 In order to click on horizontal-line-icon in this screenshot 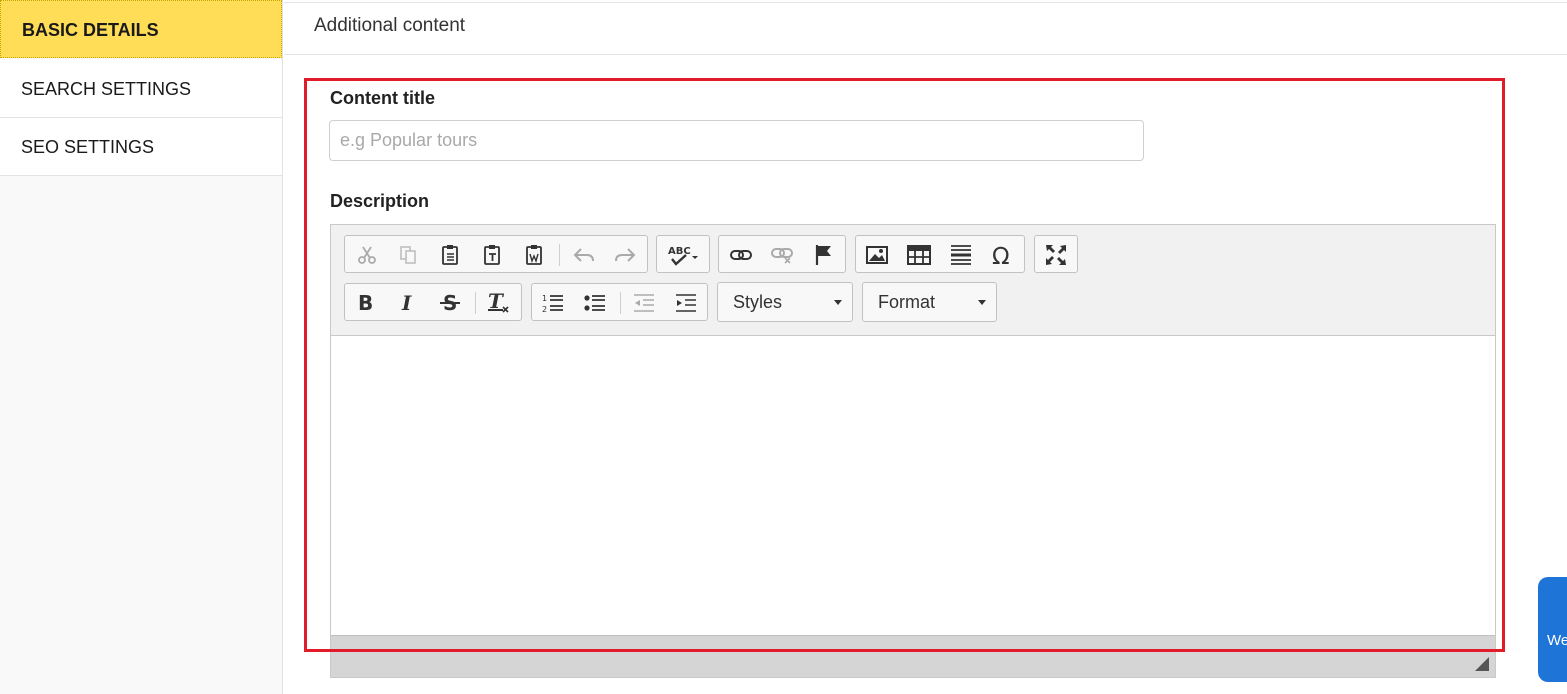, I will do `click(961, 255)`.